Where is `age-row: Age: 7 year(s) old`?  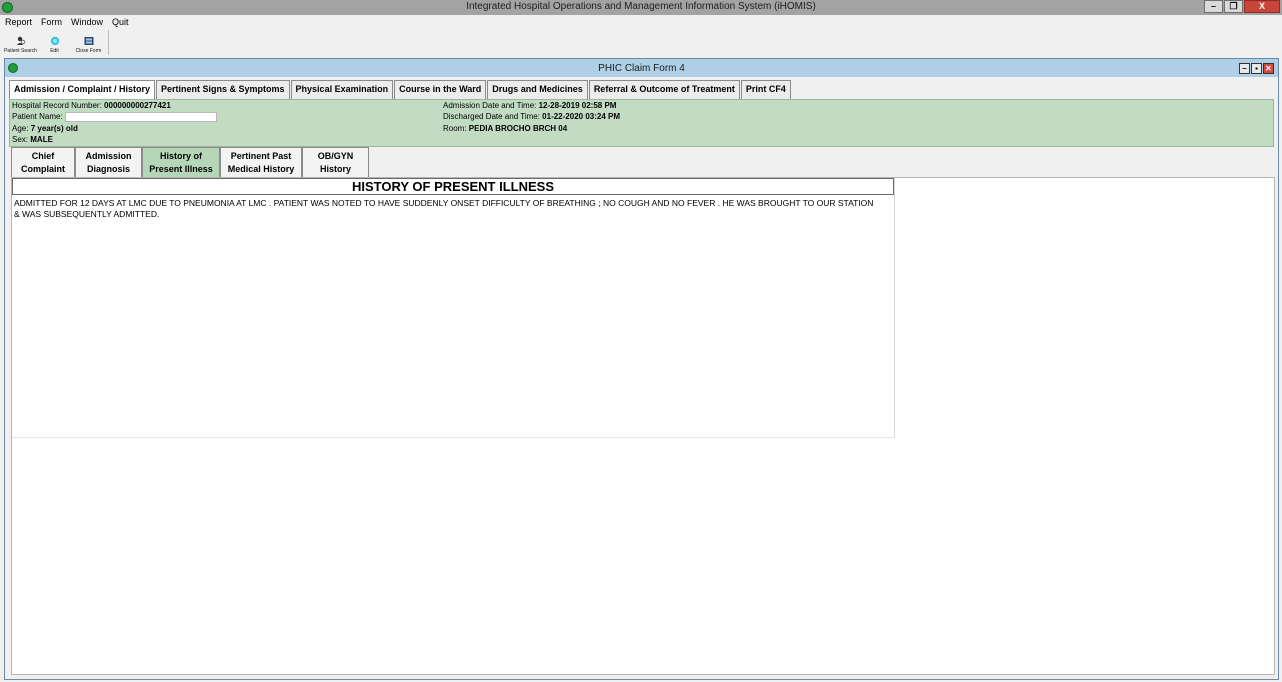
age-row: Age: 7 year(s) old is located at coordinates (45, 128).